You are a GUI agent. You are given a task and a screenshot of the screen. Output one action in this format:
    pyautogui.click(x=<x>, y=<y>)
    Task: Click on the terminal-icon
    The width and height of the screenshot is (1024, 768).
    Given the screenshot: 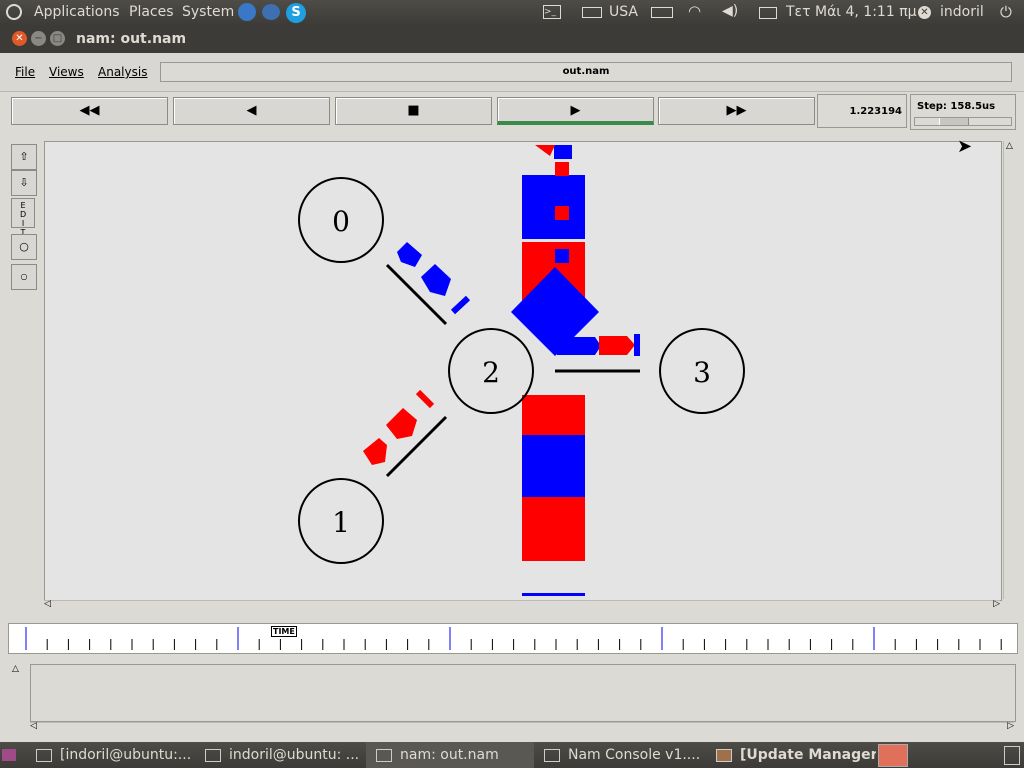 What is the action you would take?
    pyautogui.click(x=213, y=755)
    